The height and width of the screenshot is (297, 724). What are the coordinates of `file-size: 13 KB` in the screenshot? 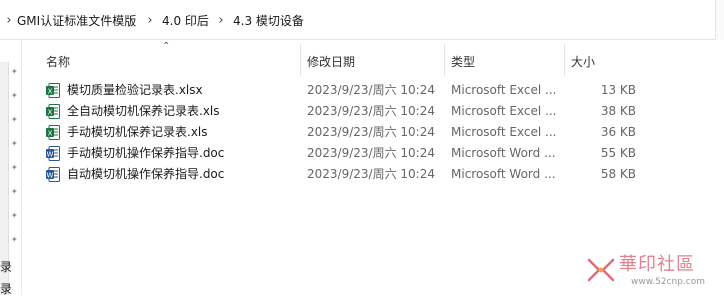 It's located at (618, 90).